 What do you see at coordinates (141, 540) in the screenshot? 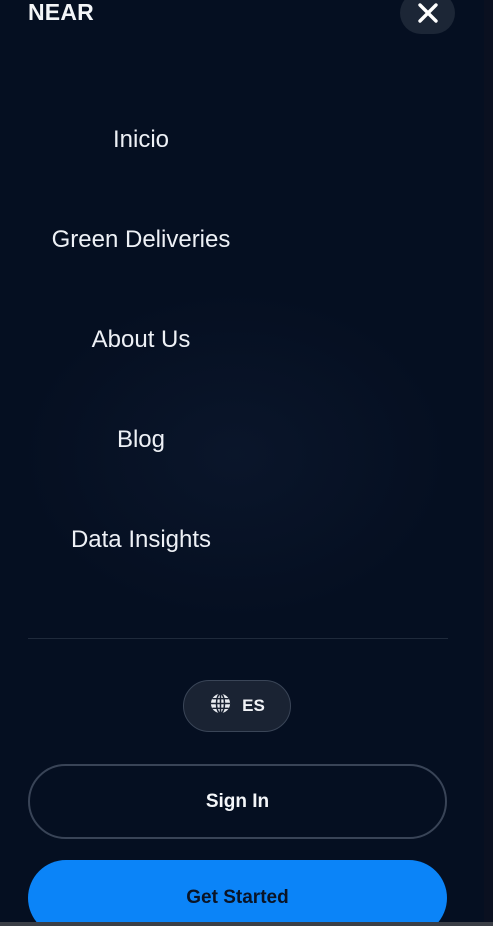
I see `nav-item-data-insights: Data Insights` at bounding box center [141, 540].